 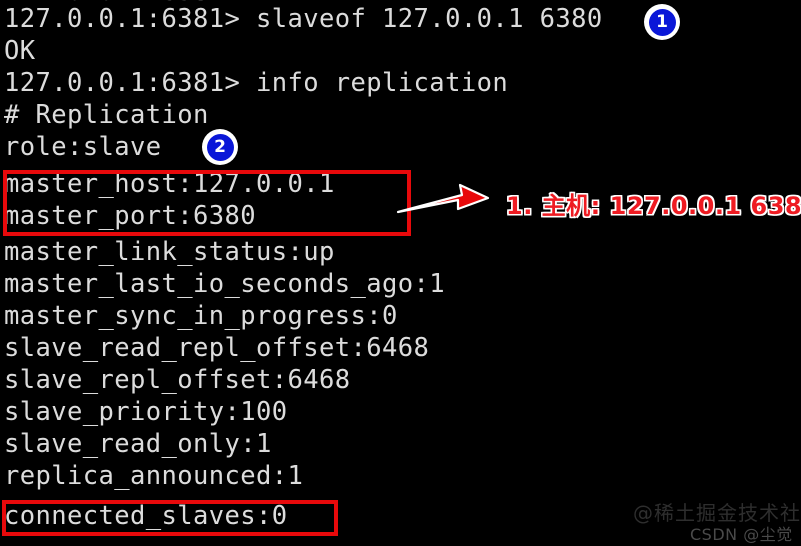 I want to click on step-badge-1: 1, so click(x=662, y=22).